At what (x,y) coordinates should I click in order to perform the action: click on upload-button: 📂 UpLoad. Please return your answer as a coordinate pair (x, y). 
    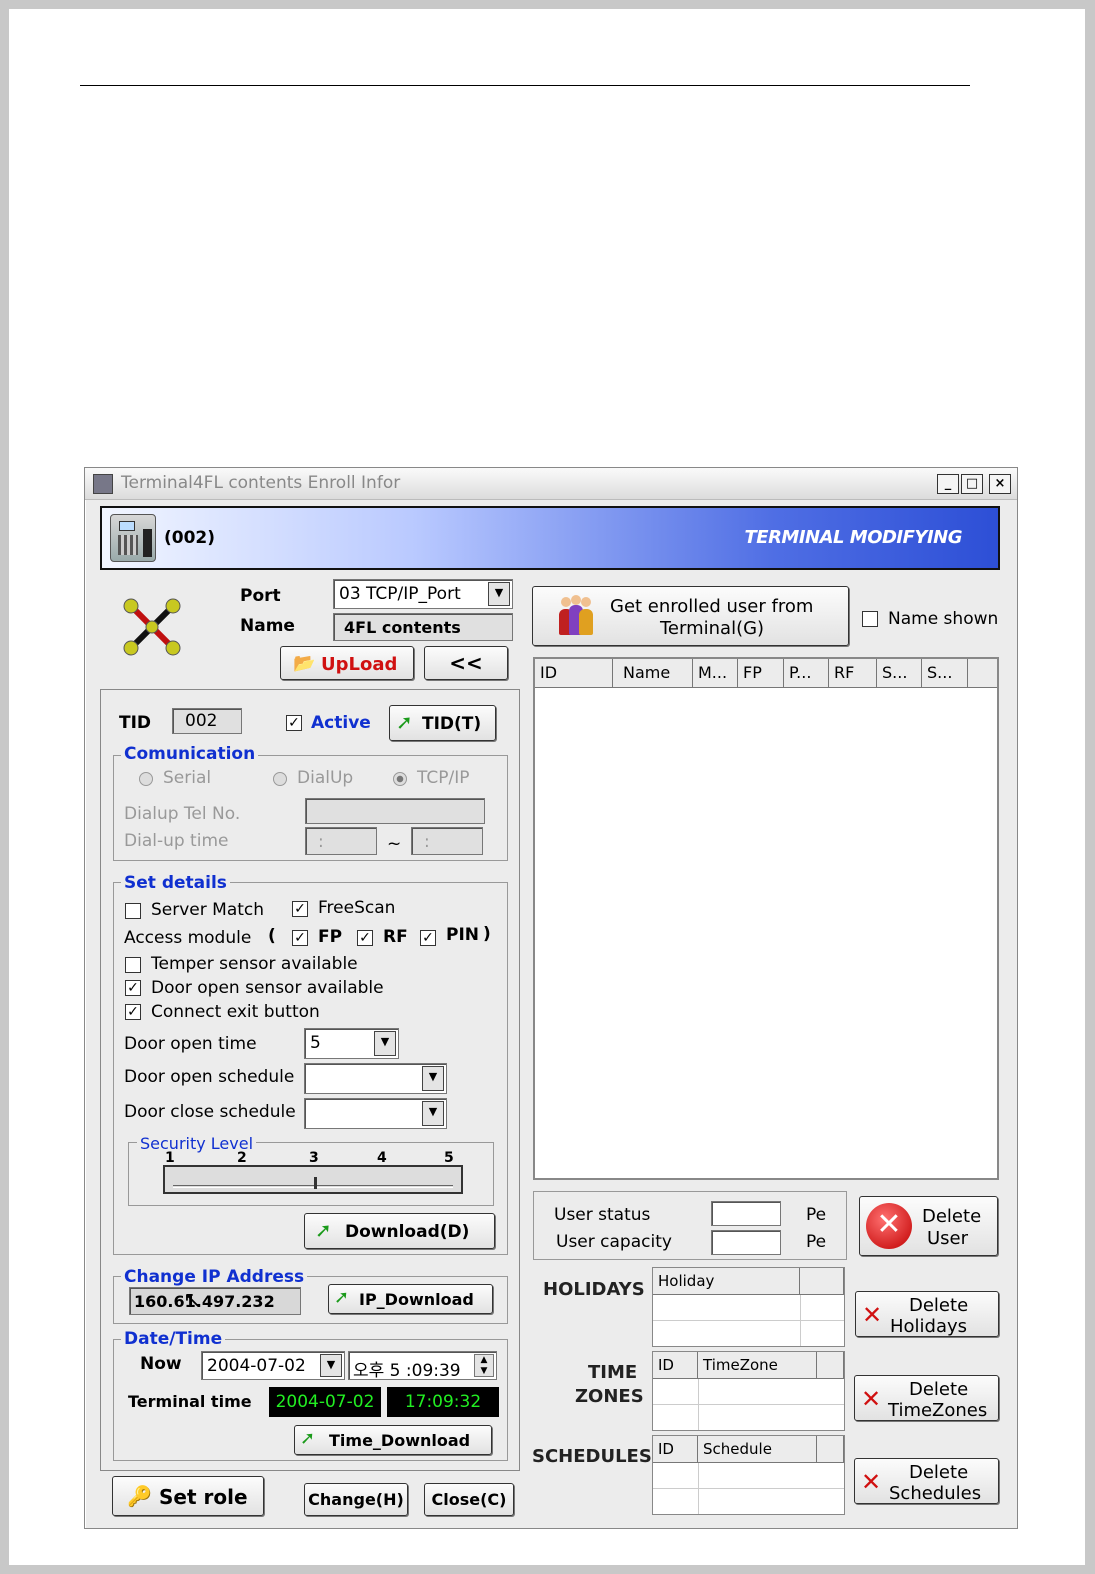
    Looking at the image, I should click on (347, 663).